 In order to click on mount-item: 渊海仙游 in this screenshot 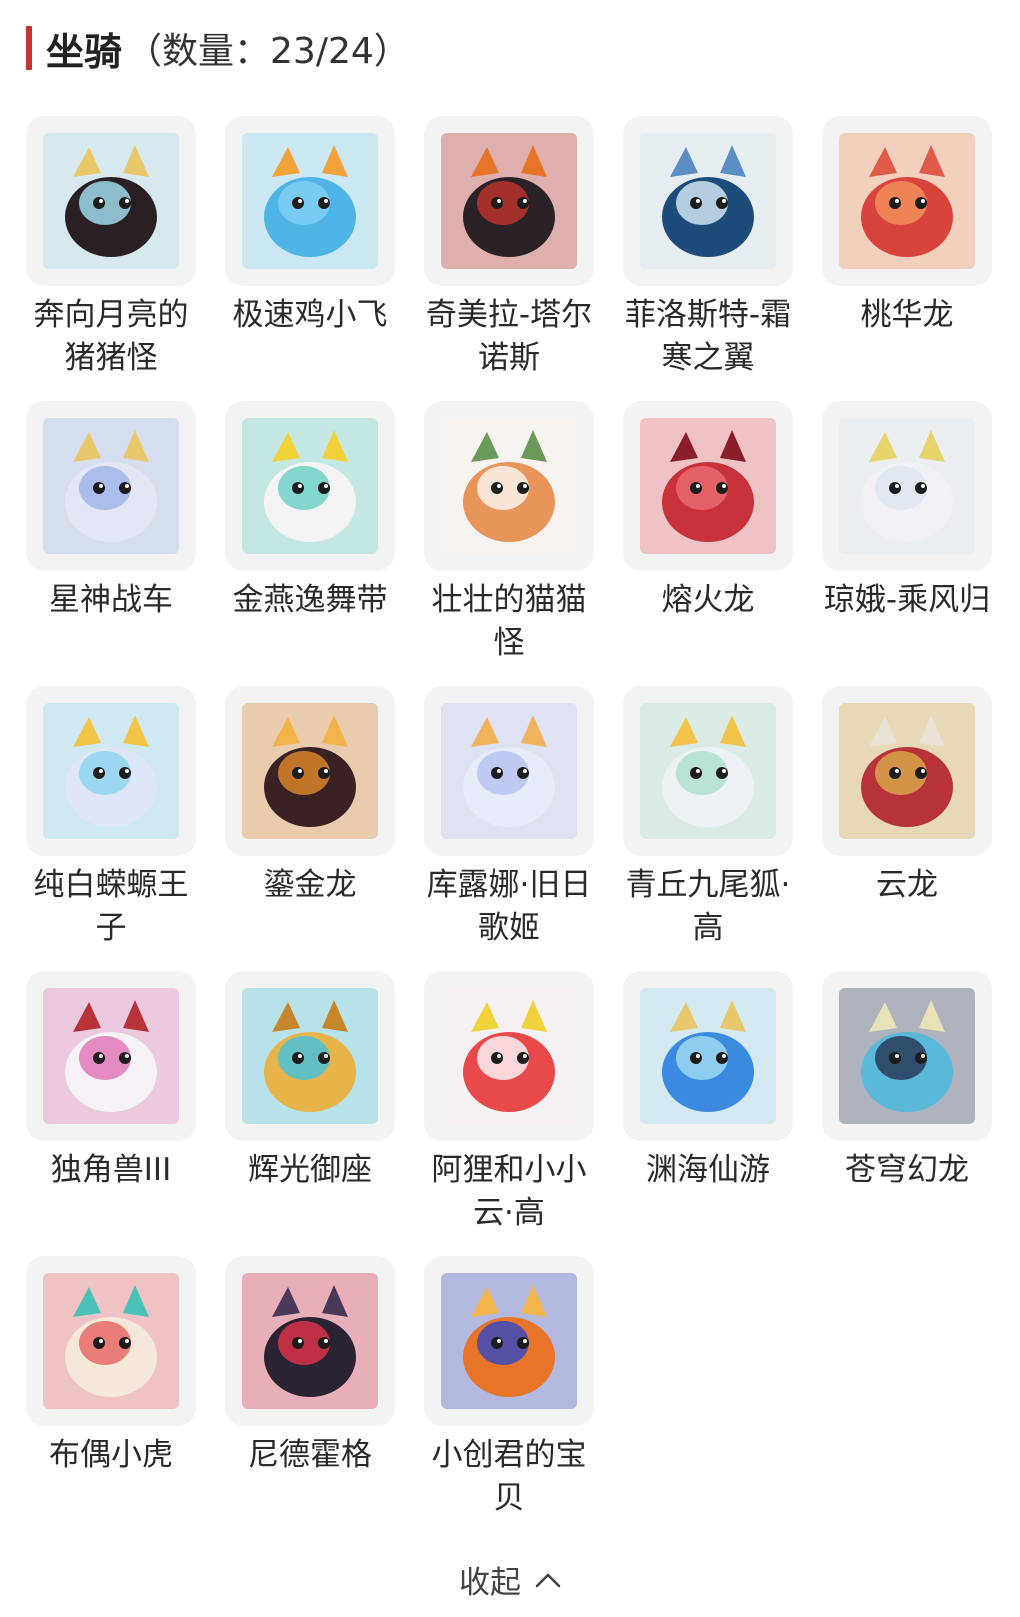, I will do `click(708, 1113)`.